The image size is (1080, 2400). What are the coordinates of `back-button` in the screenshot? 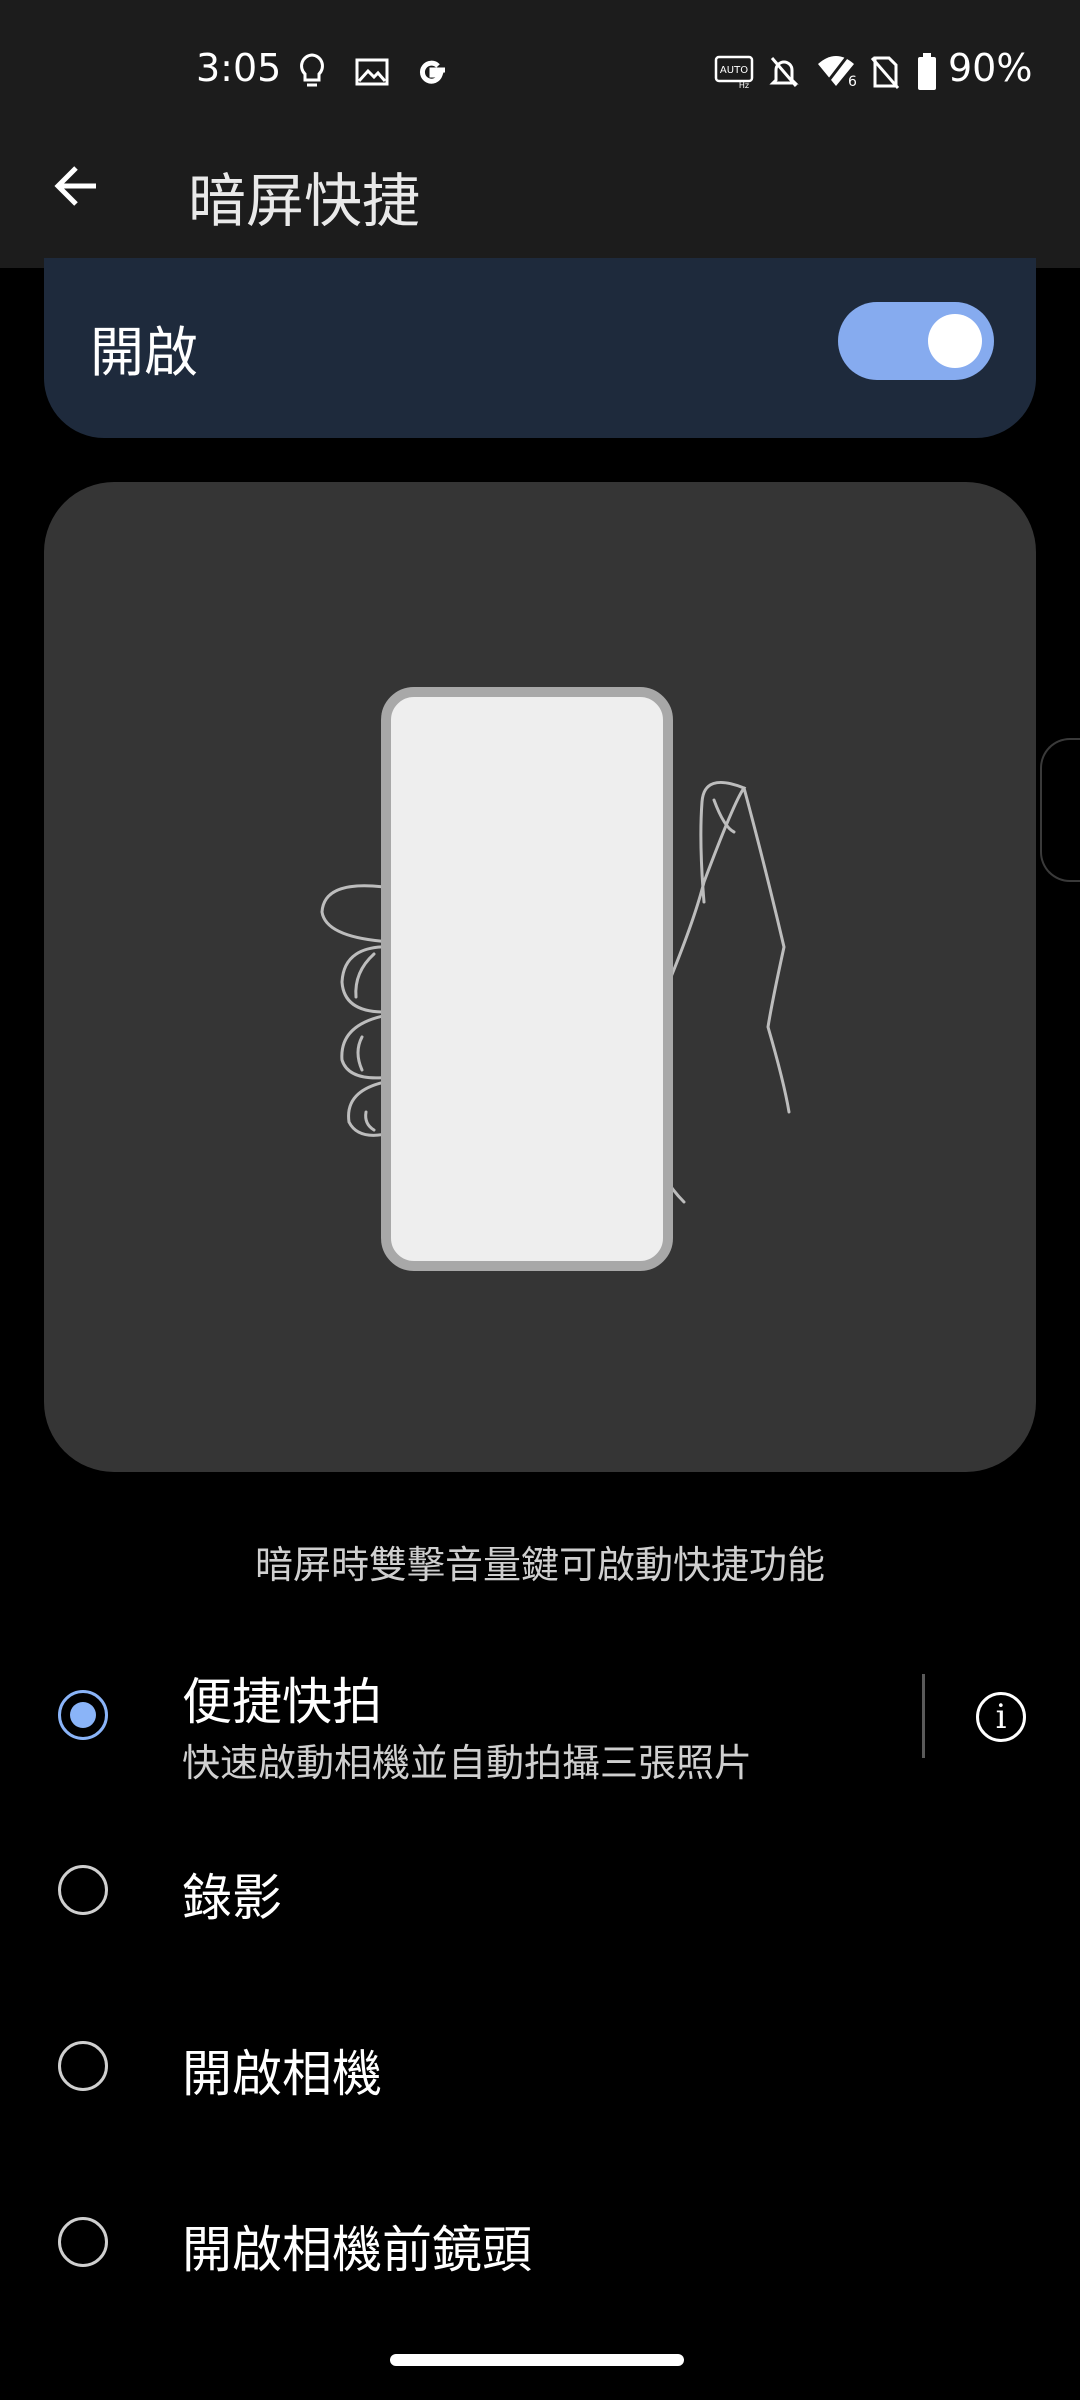 It's located at (76, 186).